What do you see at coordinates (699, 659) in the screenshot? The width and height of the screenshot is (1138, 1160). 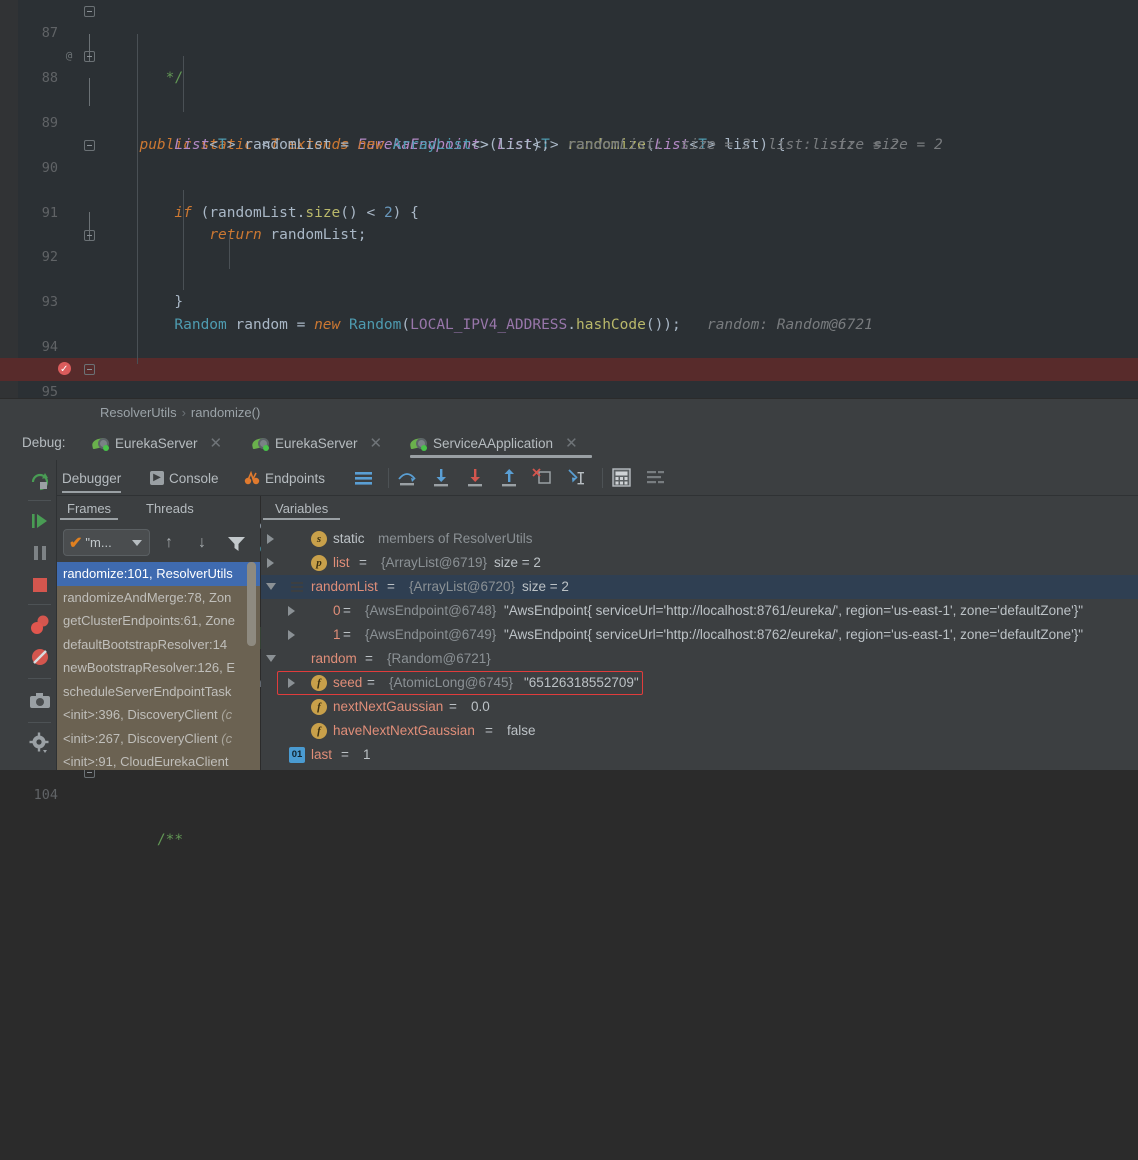 I see `variable-row-random: random = {Random@6721}` at bounding box center [699, 659].